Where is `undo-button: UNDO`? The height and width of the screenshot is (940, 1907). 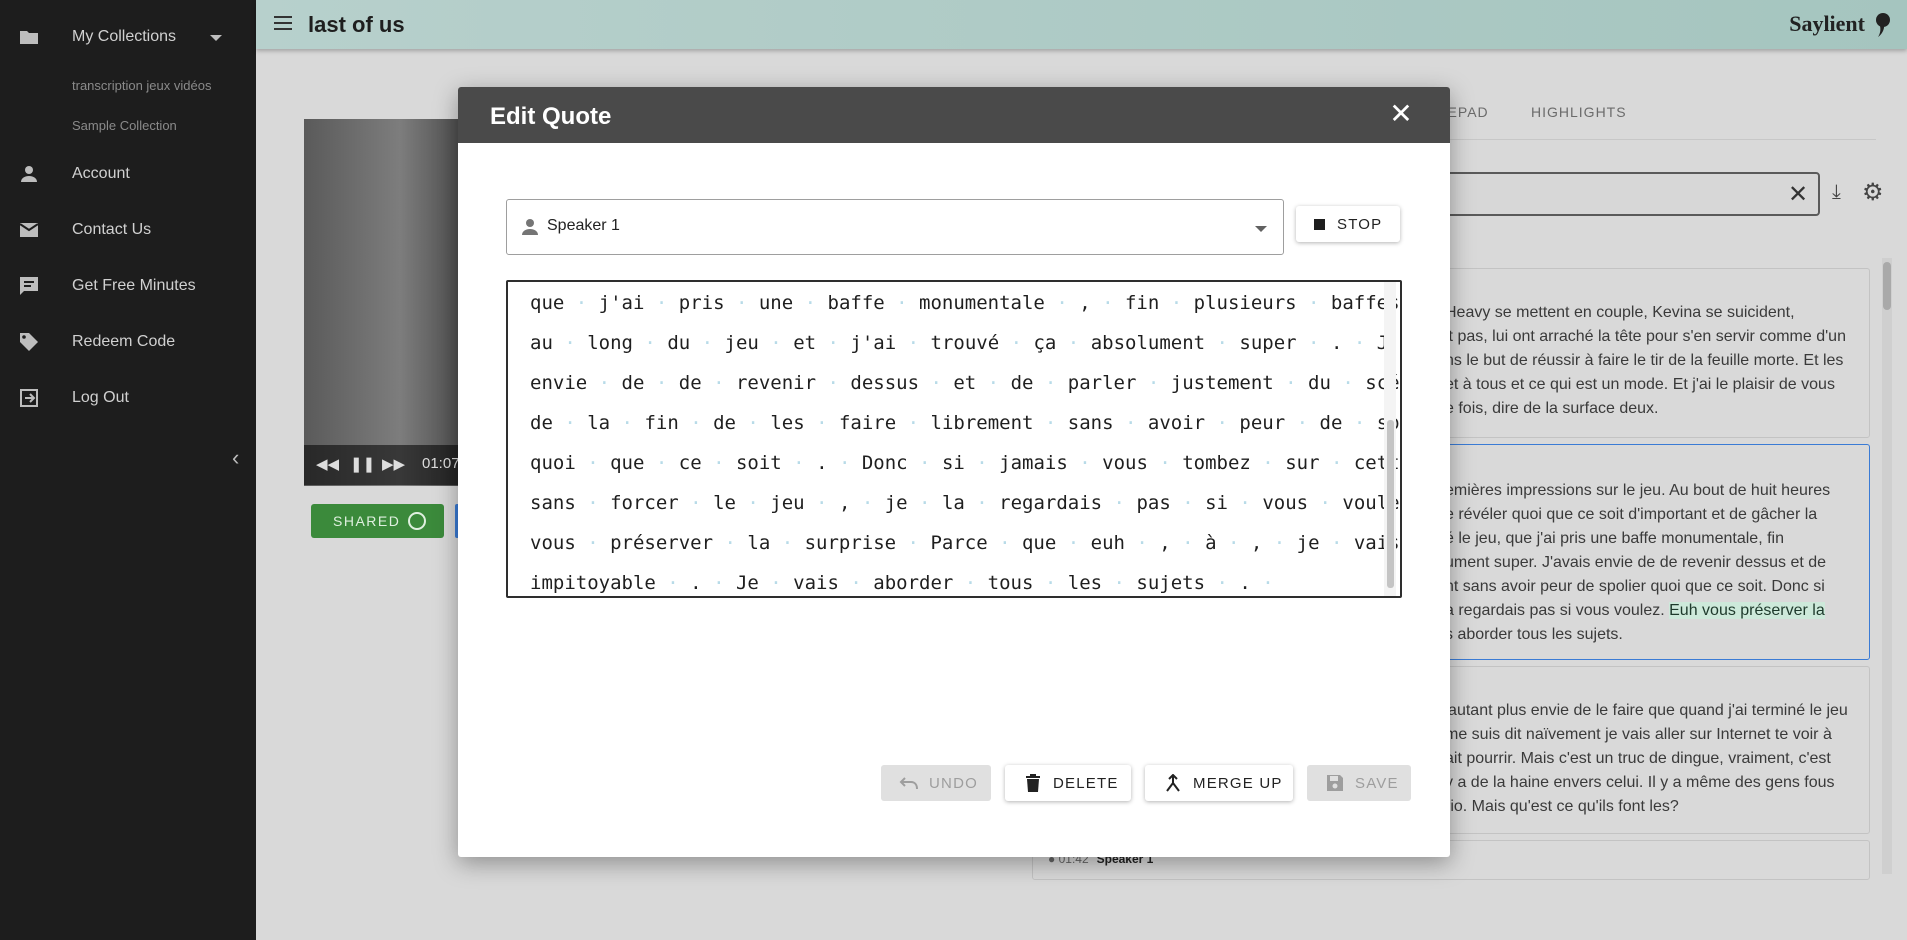 undo-button: UNDO is located at coordinates (936, 783).